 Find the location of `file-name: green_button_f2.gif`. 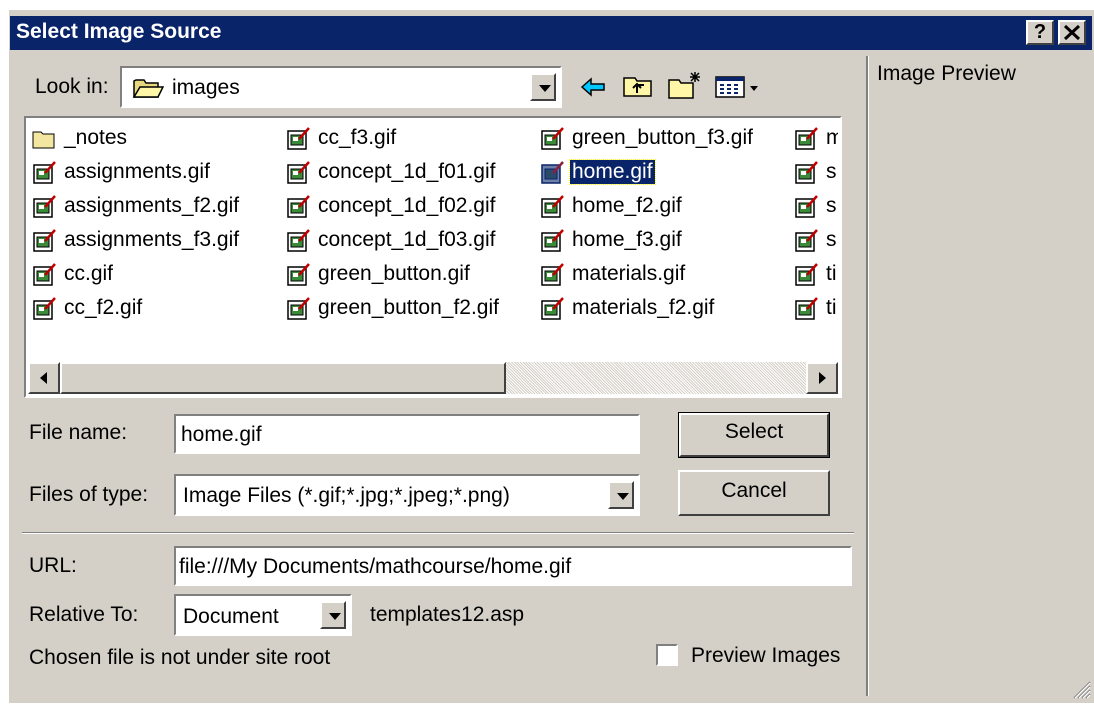

file-name: green_button_f2.gif is located at coordinates (408, 307).